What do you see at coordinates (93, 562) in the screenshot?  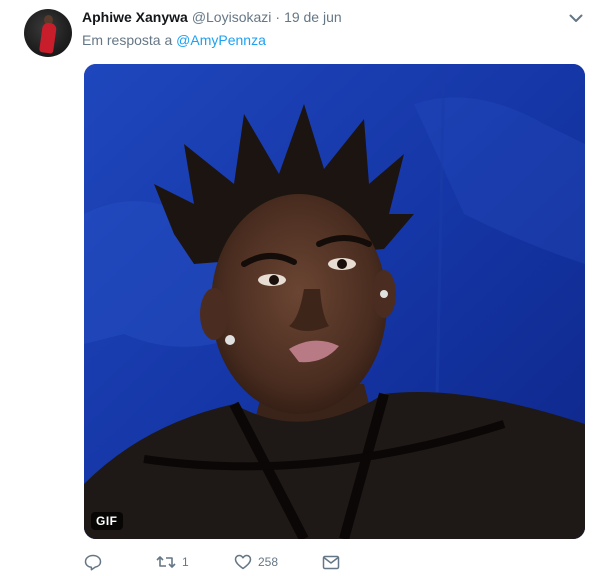 I see `reply-icon` at bounding box center [93, 562].